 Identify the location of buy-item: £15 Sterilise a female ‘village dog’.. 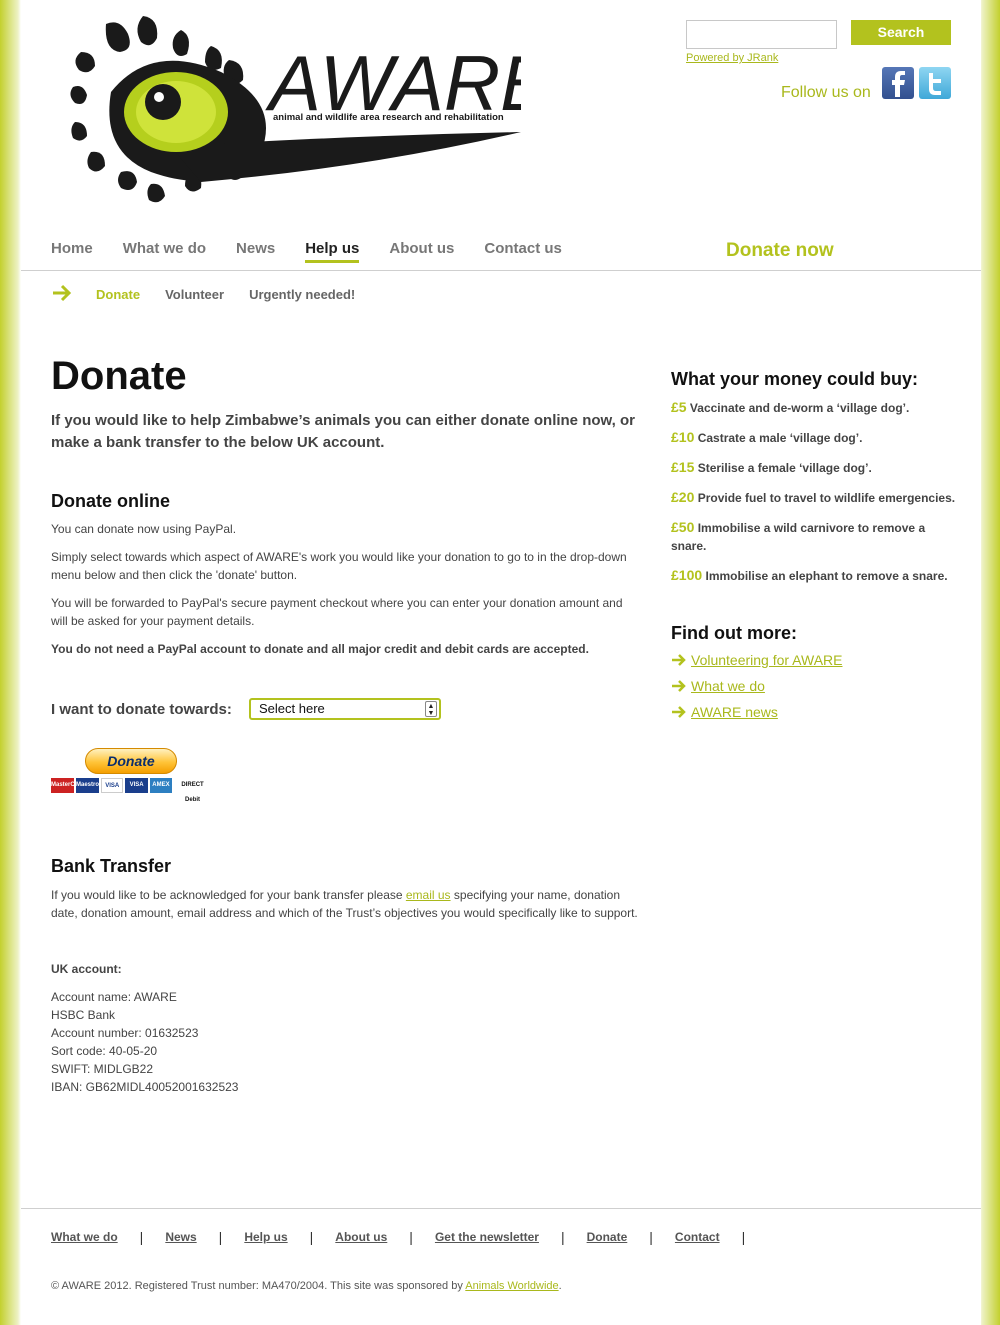
(816, 467).